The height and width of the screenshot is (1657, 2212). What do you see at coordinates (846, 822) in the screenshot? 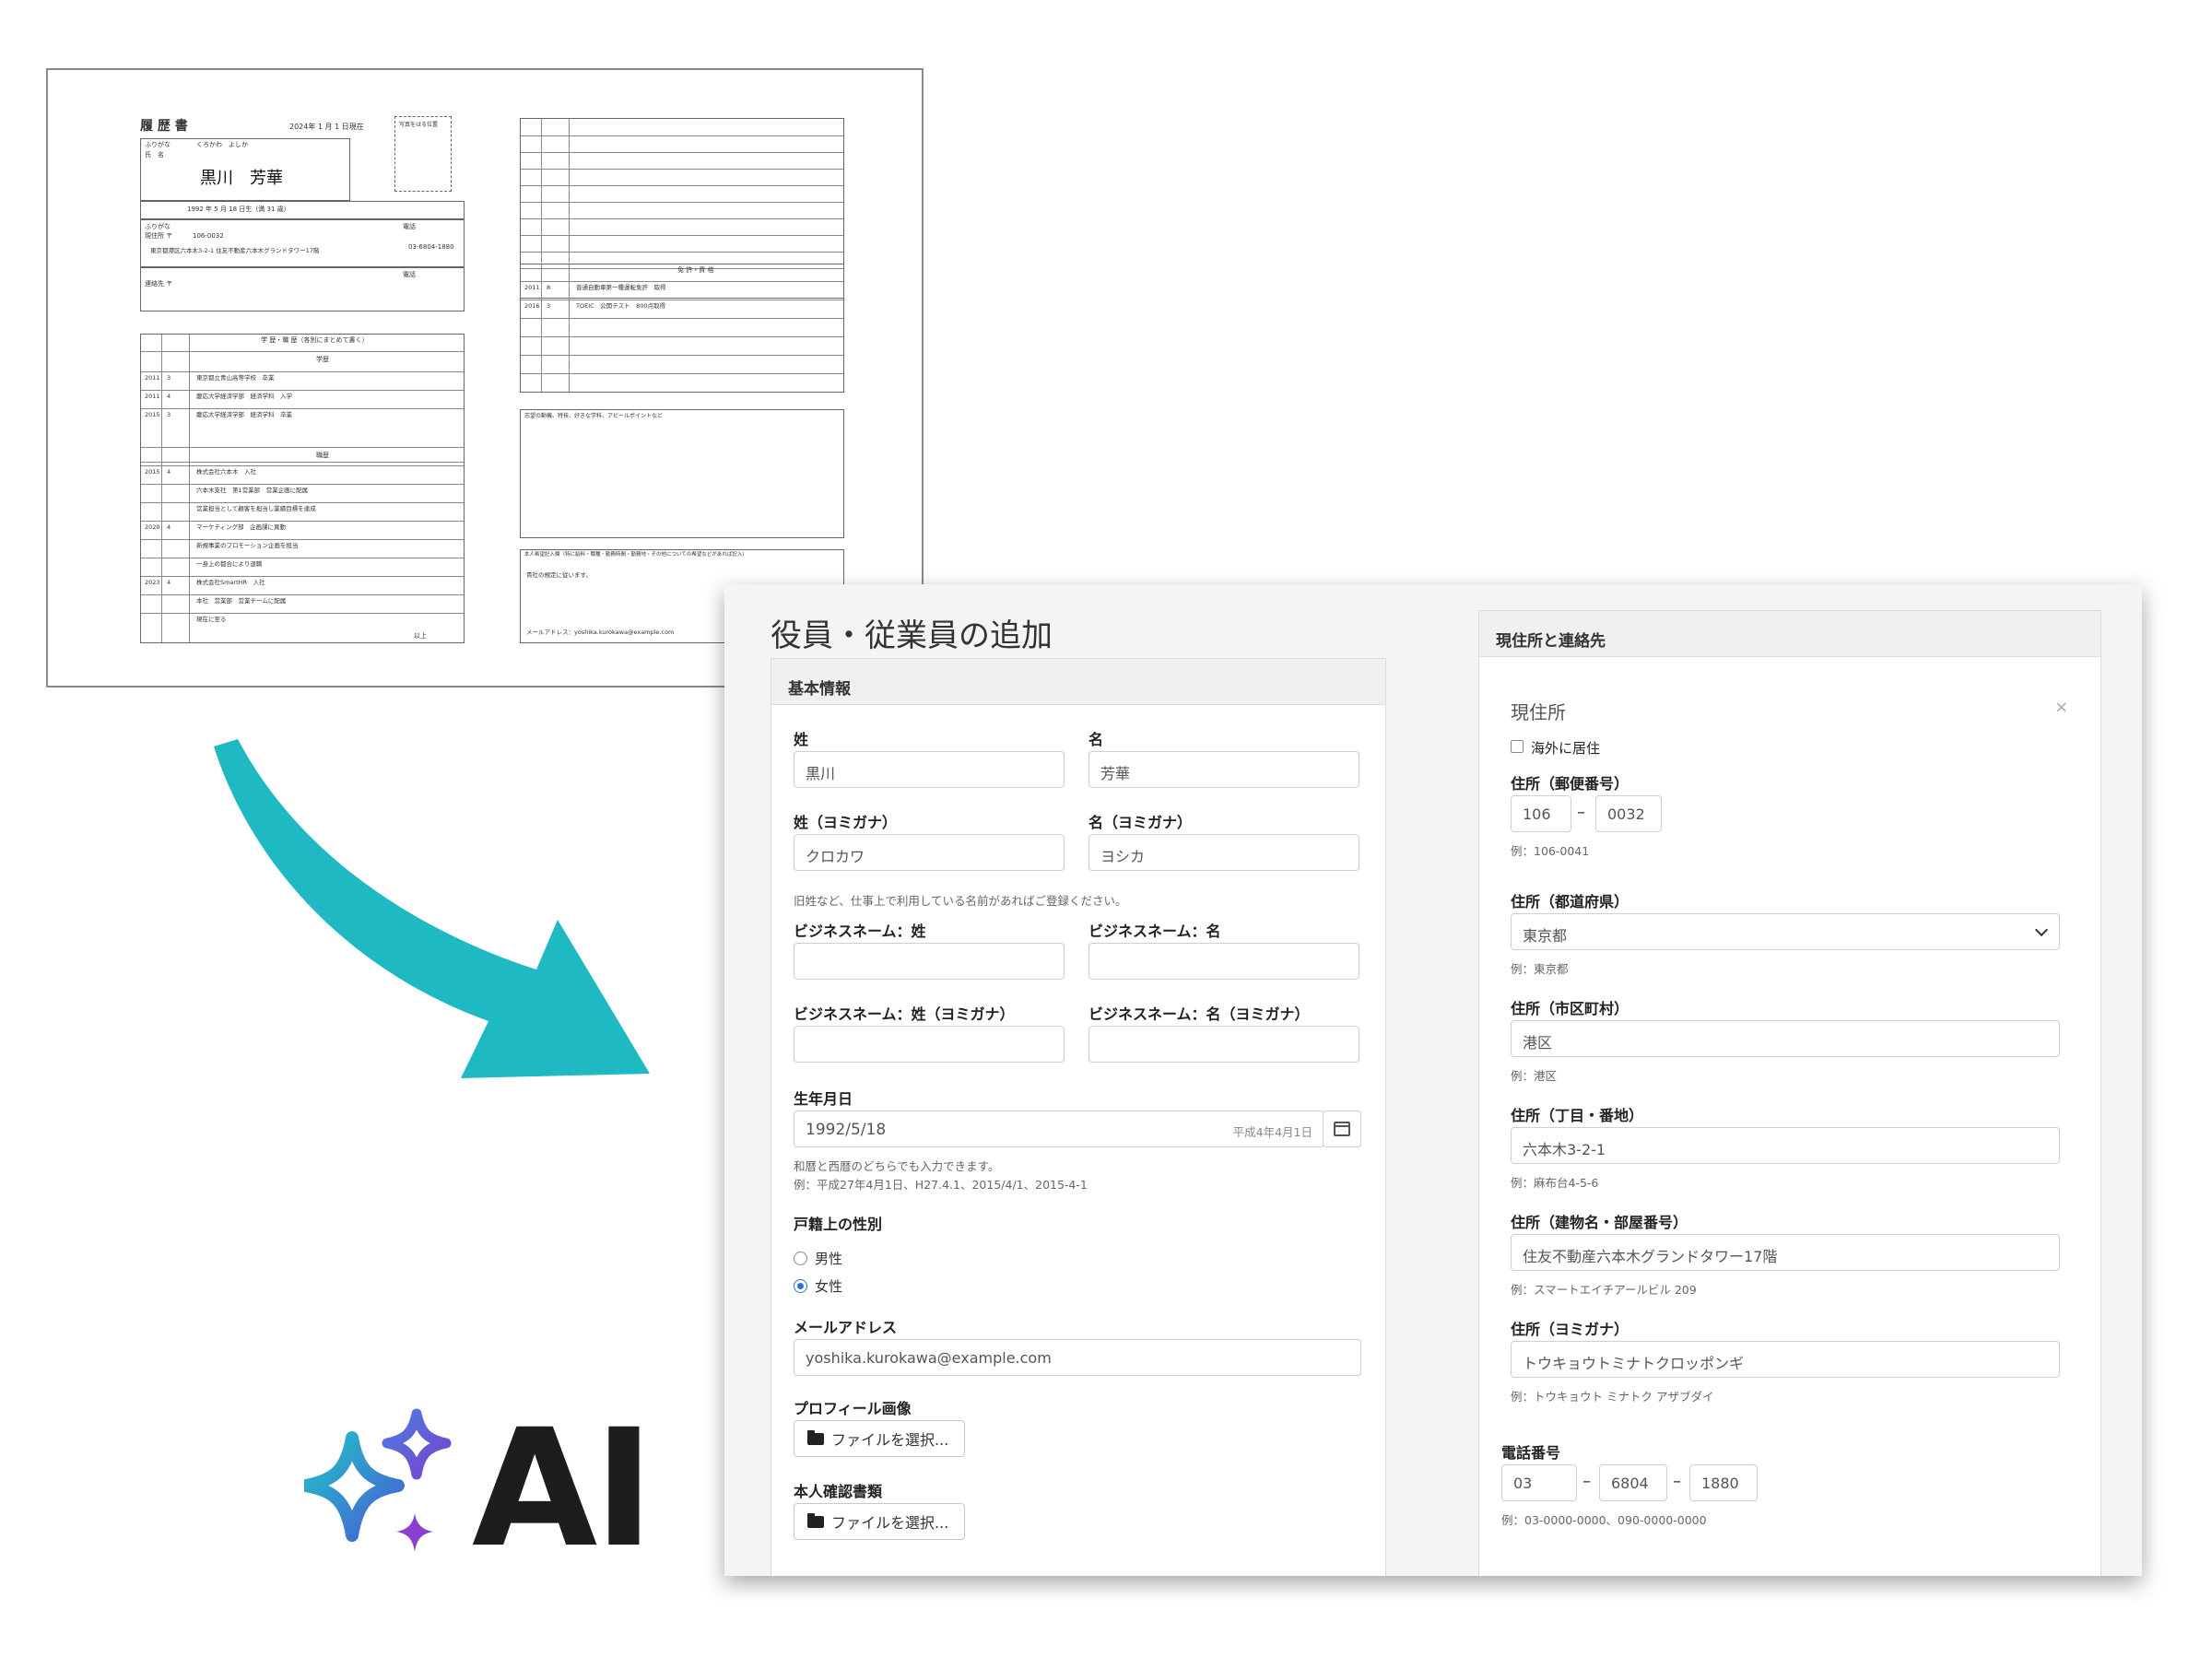
I see `last-kana-label: 姓（ヨミガナ）` at bounding box center [846, 822].